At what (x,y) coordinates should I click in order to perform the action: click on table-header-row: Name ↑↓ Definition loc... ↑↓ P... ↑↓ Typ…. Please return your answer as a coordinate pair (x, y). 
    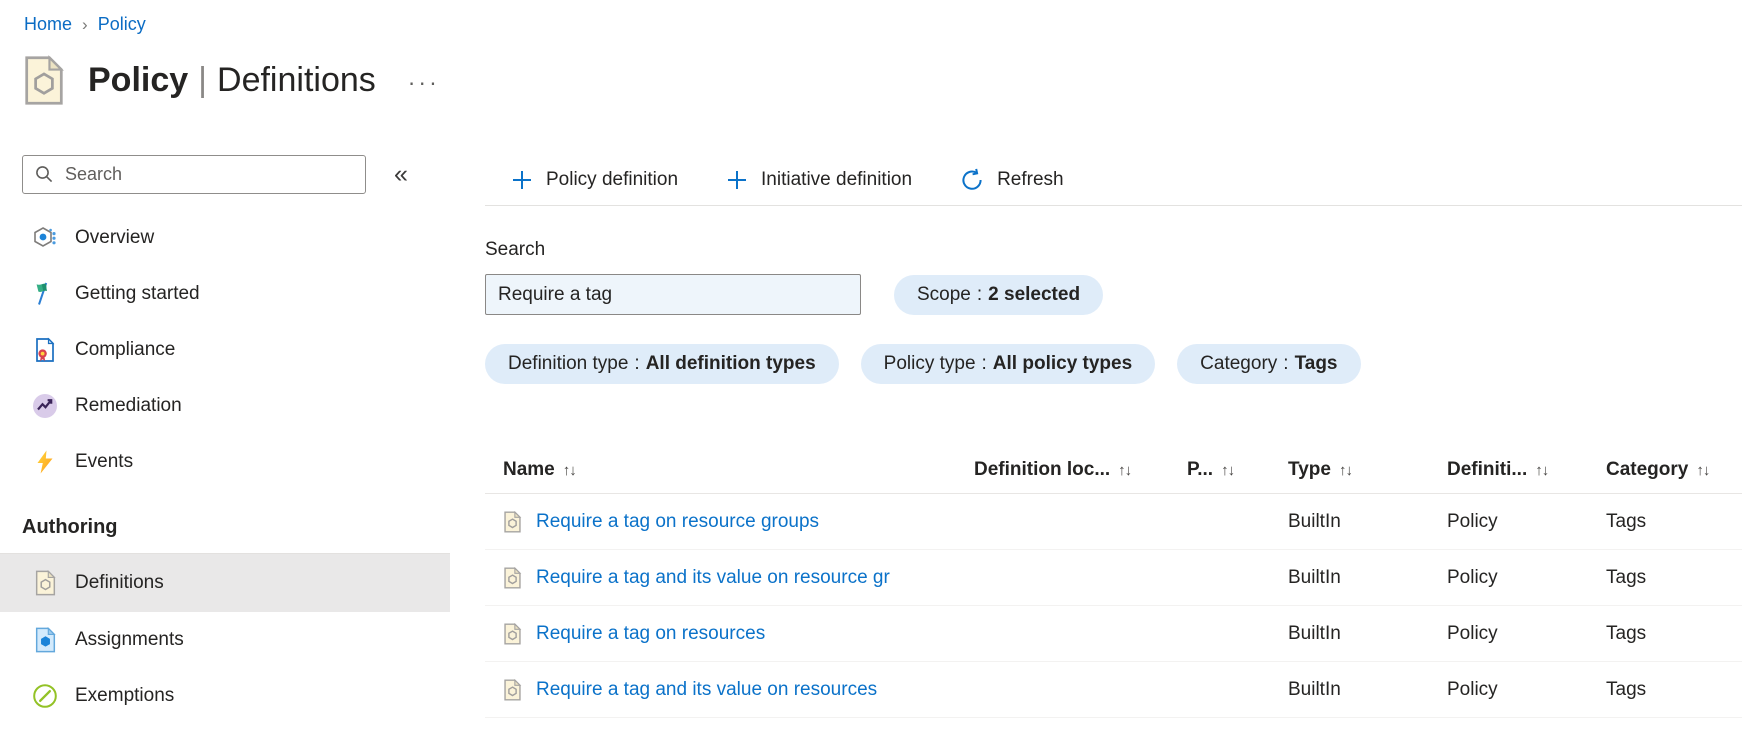
    Looking at the image, I should click on (1113, 470).